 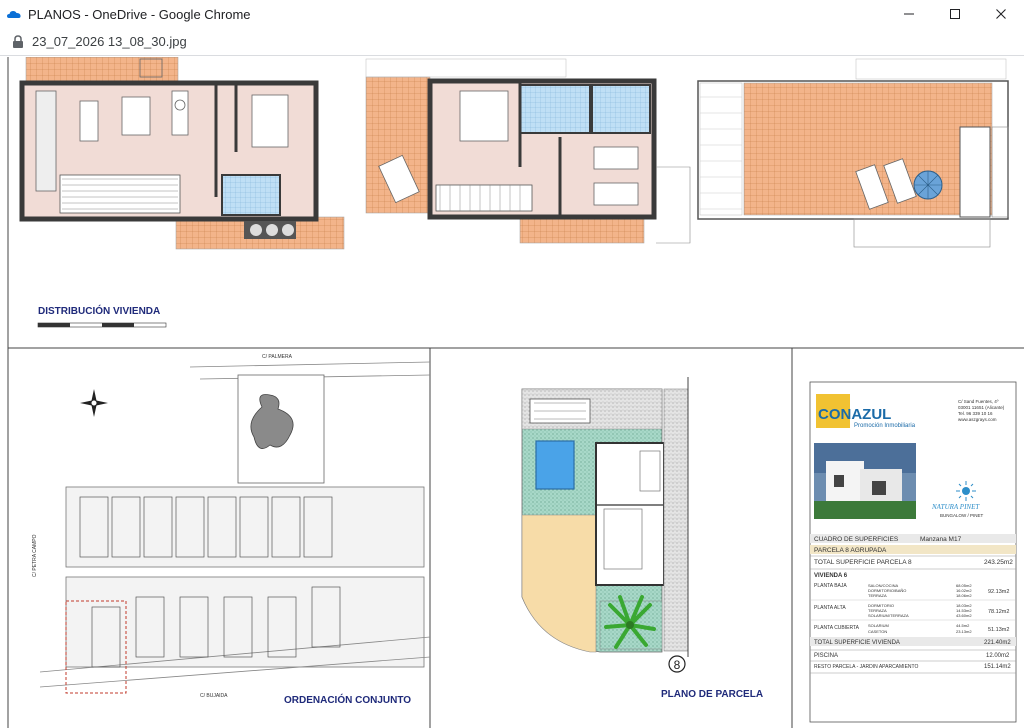 I want to click on piscina-value: 12.00m2, so click(x=998, y=656).